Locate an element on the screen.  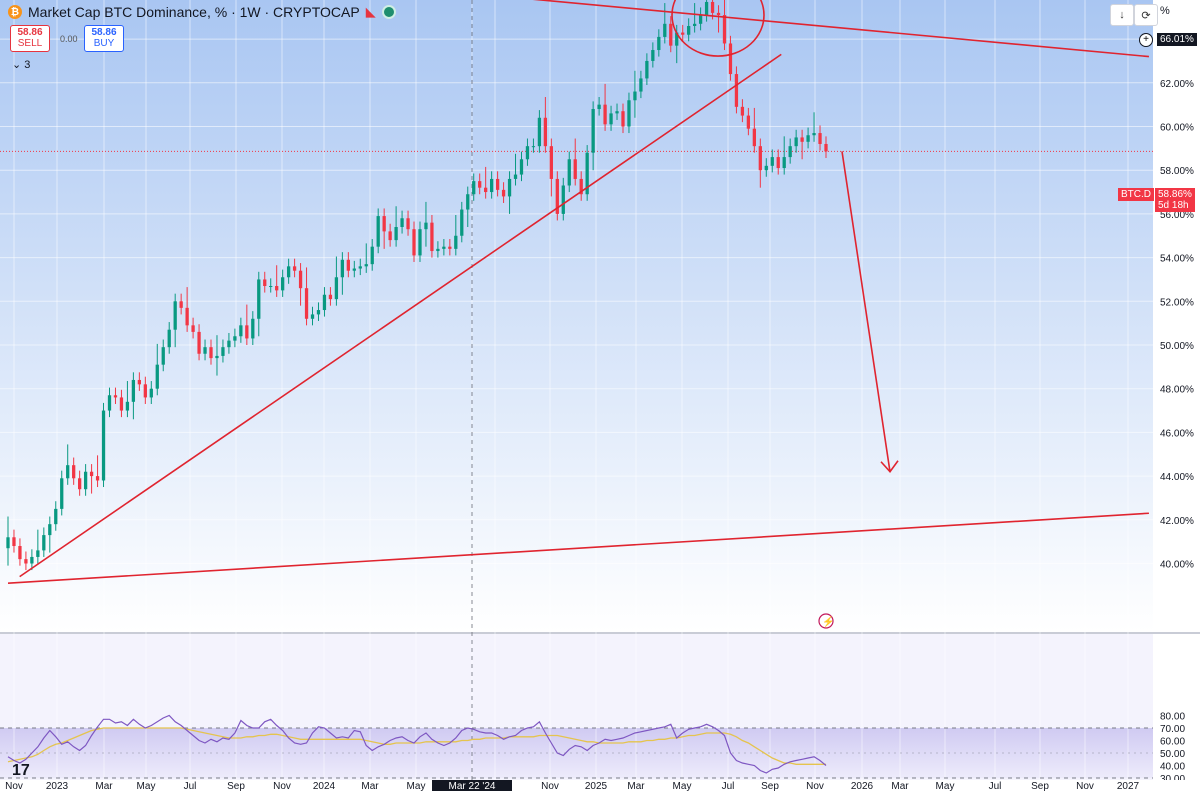
tradingview-logo: 17 is located at coordinates (21, 770).